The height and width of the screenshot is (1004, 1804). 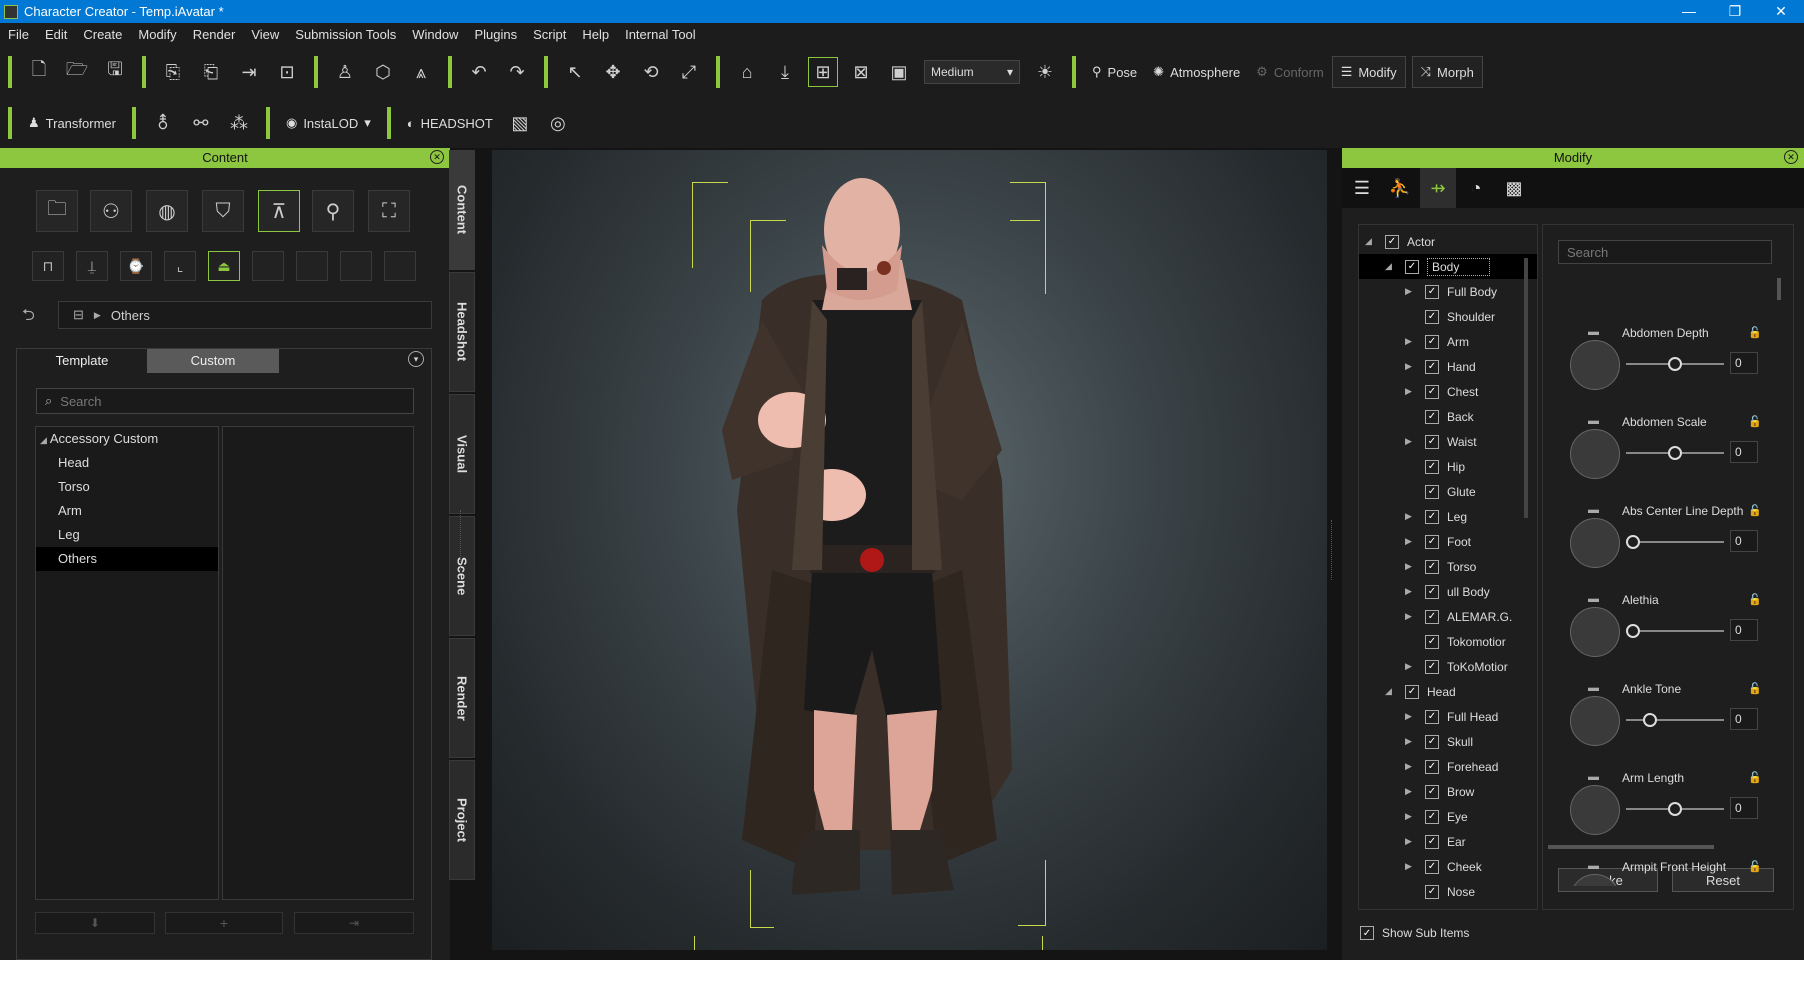 I want to click on tree-item-others: Others, so click(x=127, y=559).